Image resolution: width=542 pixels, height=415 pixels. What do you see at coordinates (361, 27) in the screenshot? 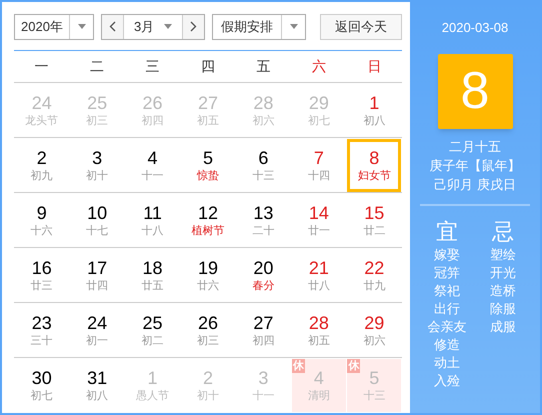
I see `today-button: 返回今天` at bounding box center [361, 27].